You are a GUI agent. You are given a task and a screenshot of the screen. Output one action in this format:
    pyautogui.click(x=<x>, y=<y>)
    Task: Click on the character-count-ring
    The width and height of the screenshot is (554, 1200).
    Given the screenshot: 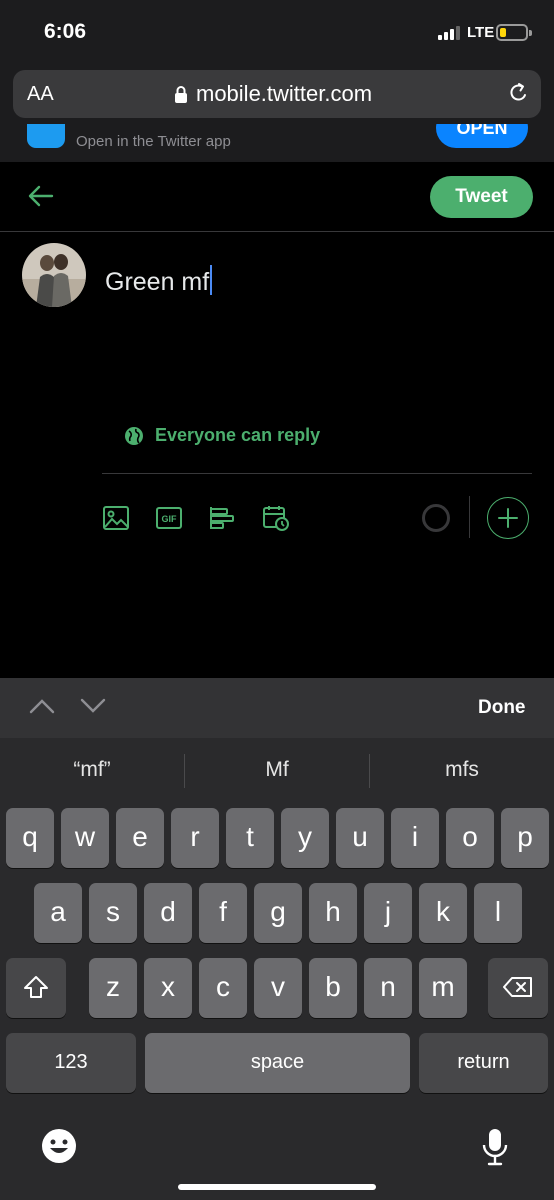 What is the action you would take?
    pyautogui.click(x=436, y=518)
    